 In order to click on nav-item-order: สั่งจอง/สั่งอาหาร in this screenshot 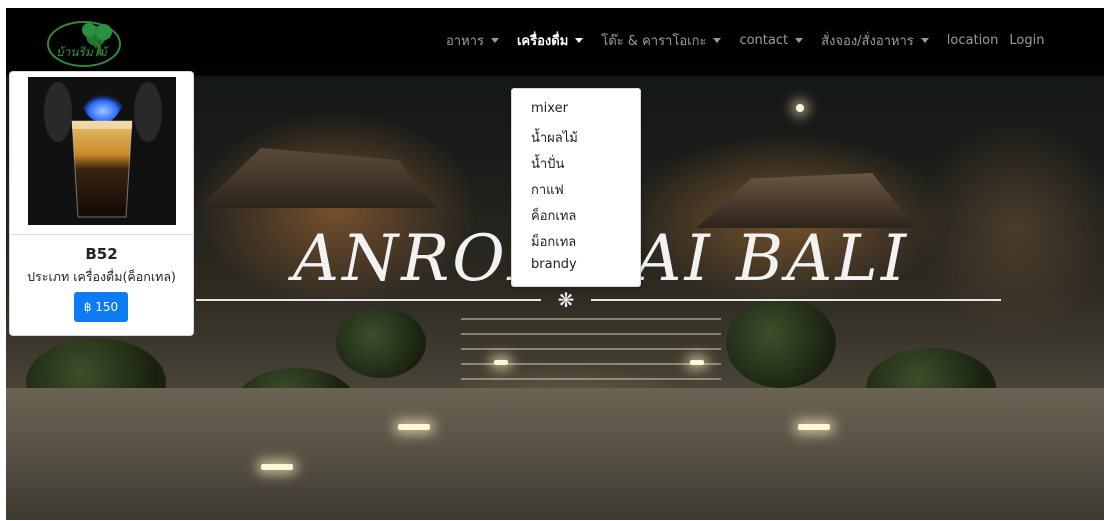, I will do `click(875, 40)`.